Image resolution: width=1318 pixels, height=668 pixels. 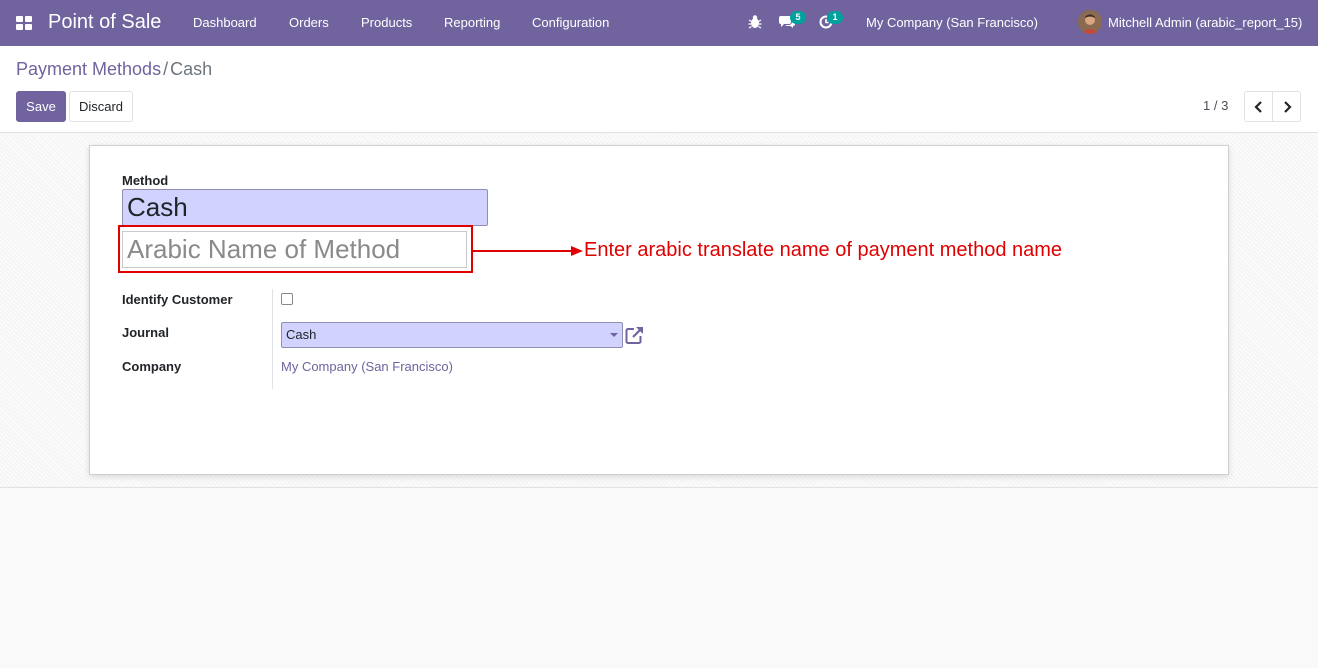 What do you see at coordinates (1090, 22) in the screenshot?
I see `user-avatar` at bounding box center [1090, 22].